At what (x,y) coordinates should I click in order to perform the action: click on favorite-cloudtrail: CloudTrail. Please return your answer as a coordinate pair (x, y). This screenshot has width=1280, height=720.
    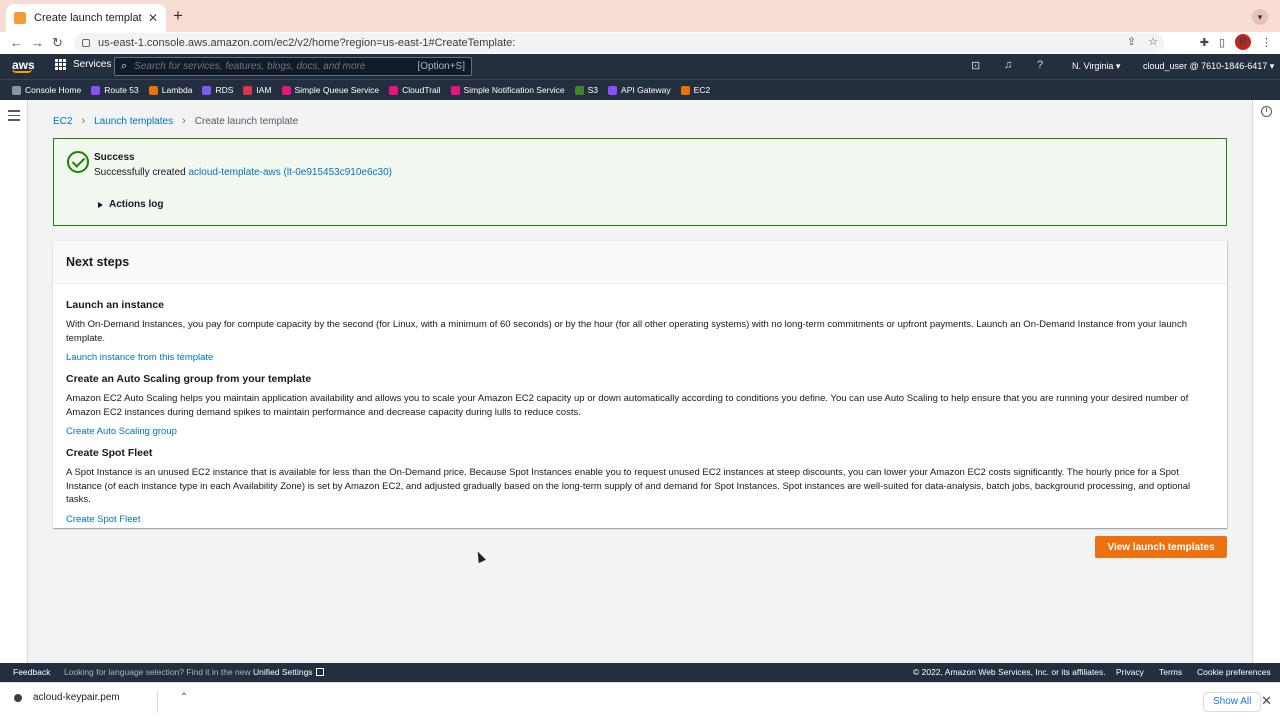
    Looking at the image, I should click on (415, 90).